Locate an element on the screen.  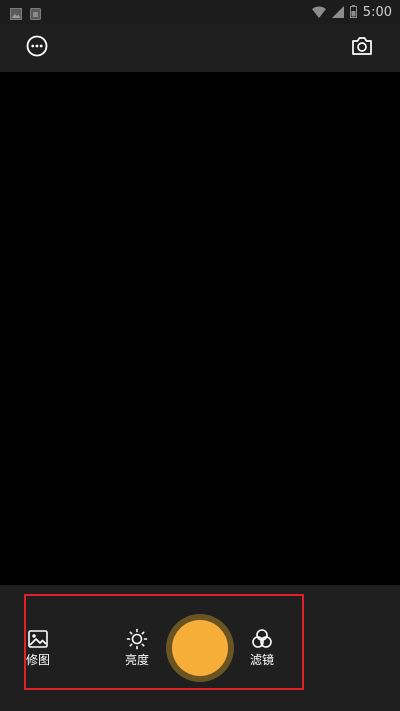
status-time: 5:00 is located at coordinates (377, 12).